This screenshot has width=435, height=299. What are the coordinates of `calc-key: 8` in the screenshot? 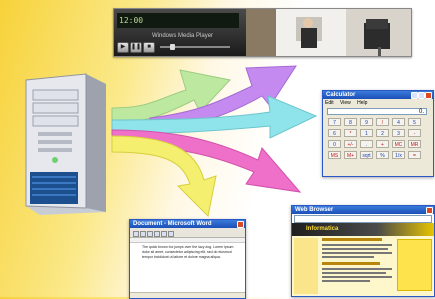 It's located at (350, 122).